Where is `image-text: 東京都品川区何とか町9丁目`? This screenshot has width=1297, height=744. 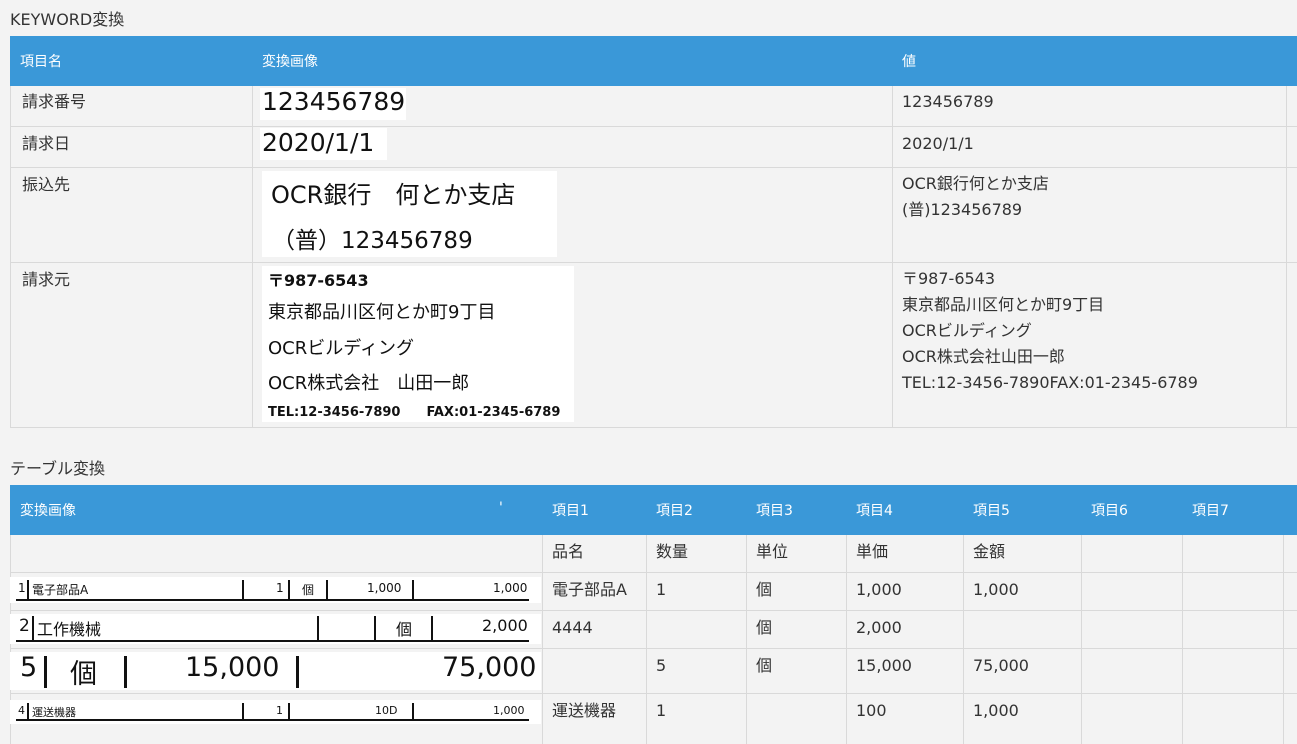
image-text: 東京都品川区何とか町9丁目 is located at coordinates (382, 312).